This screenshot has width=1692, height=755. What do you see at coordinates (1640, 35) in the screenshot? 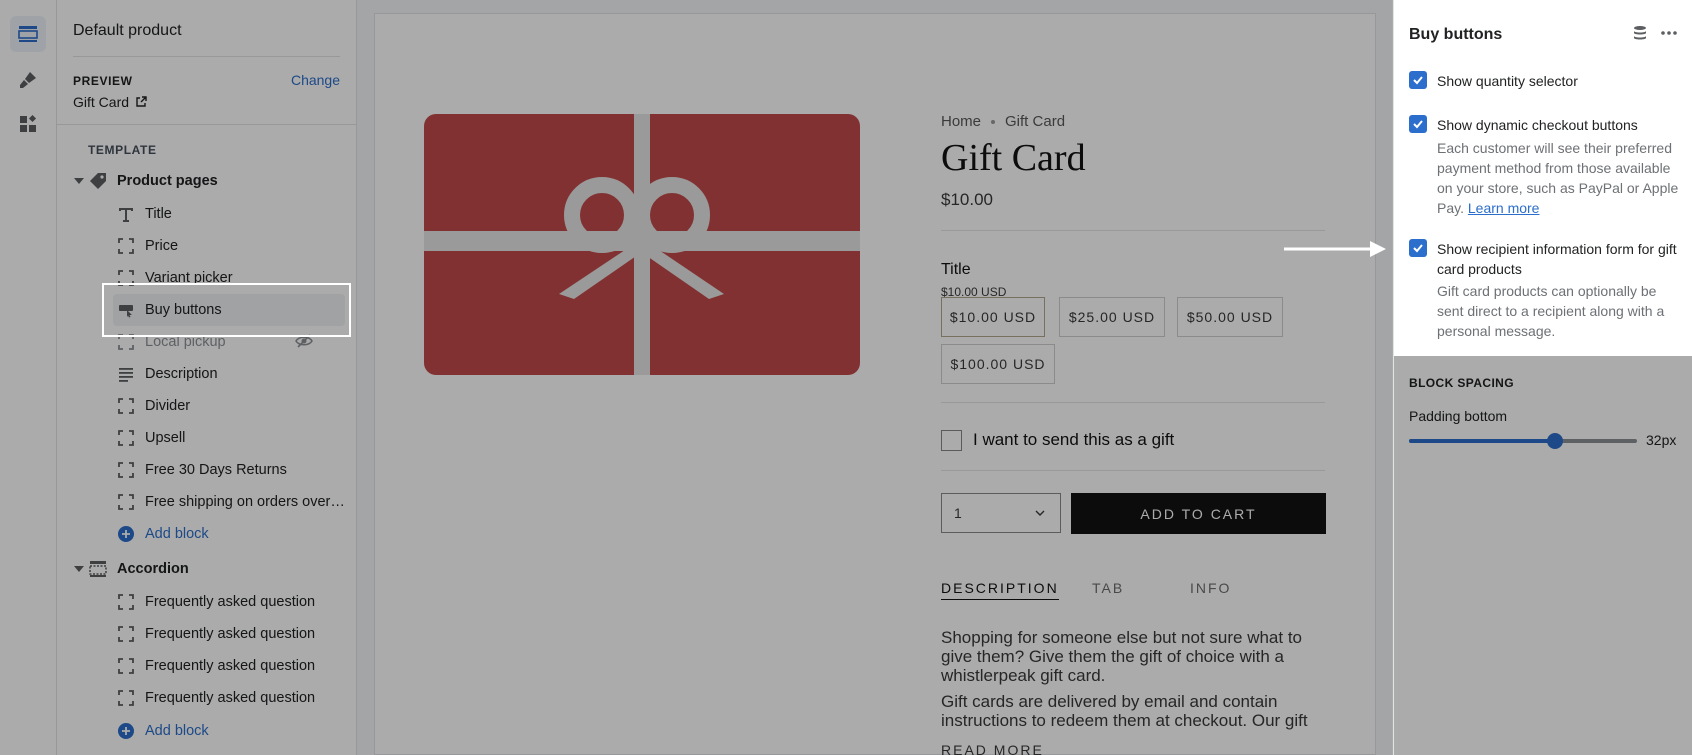
I see `dynamic-source-icon` at bounding box center [1640, 35].